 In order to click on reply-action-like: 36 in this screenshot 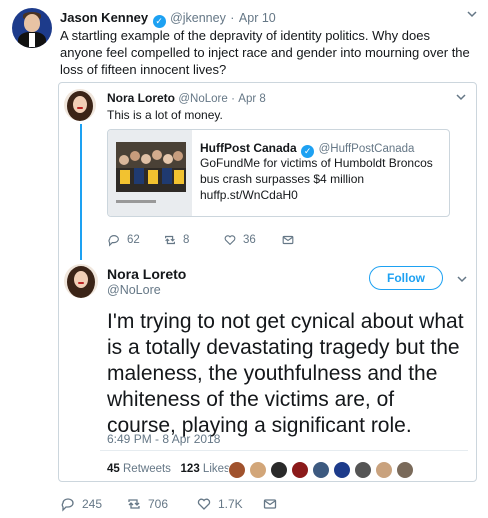, I will do `click(239, 240)`.